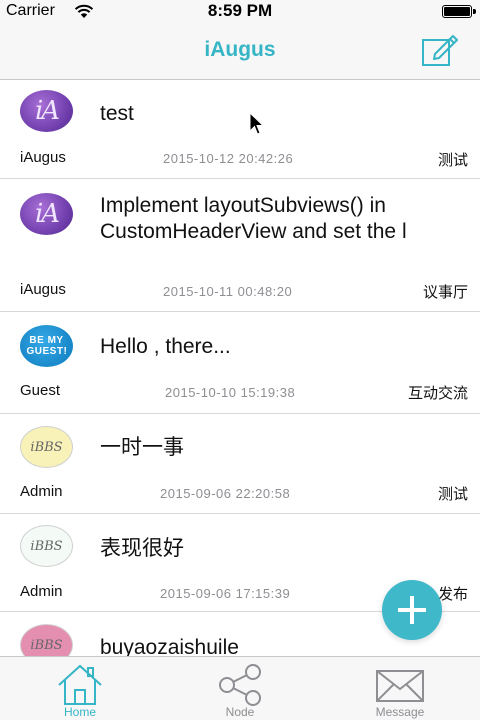 The height and width of the screenshot is (720, 480). Describe the element at coordinates (459, 11) in the screenshot. I see `battery-icon` at that location.